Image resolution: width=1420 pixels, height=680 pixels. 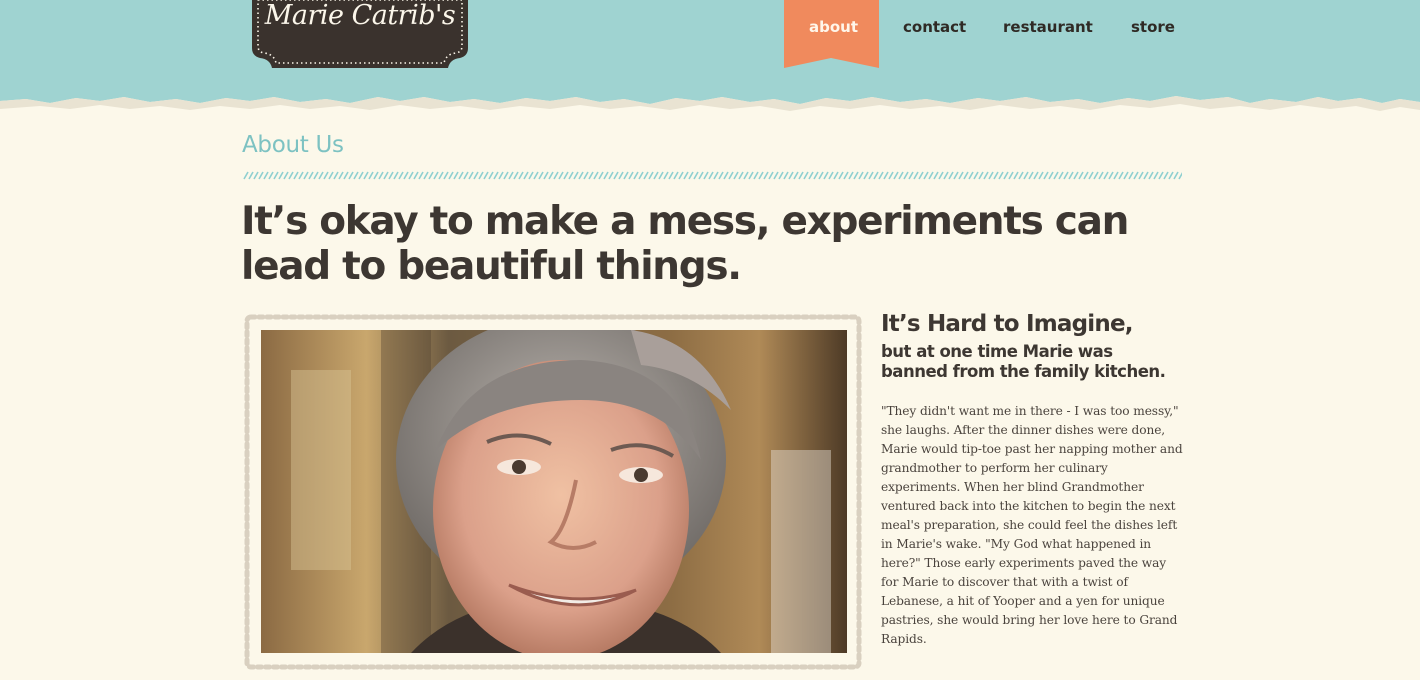 I want to click on nav-about-link: about, so click(x=833, y=27).